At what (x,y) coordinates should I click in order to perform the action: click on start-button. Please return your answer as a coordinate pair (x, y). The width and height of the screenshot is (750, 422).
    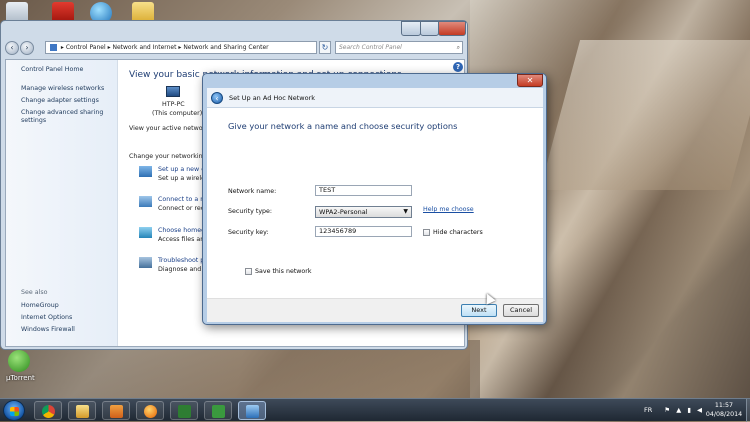
    Looking at the image, I should click on (14, 410).